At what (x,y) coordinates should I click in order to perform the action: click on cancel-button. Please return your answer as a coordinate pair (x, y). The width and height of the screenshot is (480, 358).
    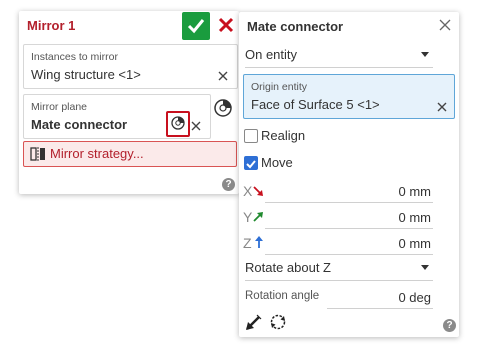
    Looking at the image, I should click on (226, 25).